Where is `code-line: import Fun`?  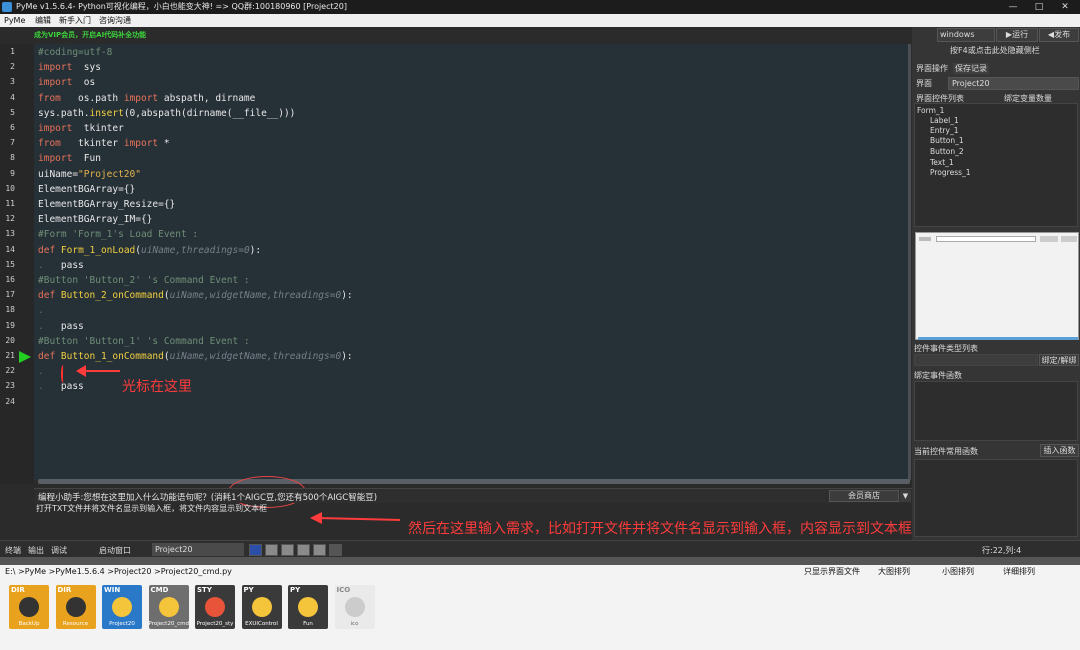 code-line: import Fun is located at coordinates (69, 158).